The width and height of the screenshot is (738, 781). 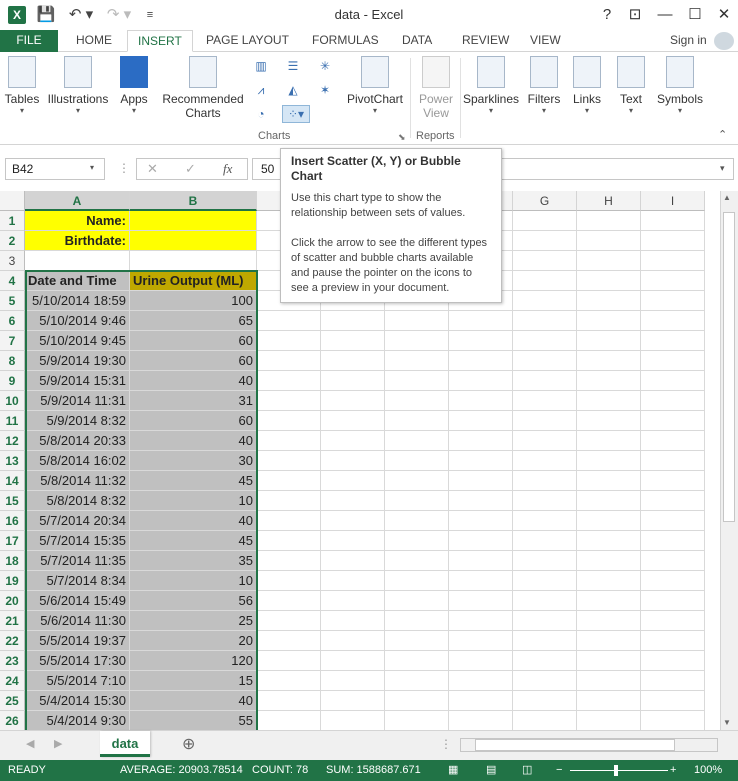 What do you see at coordinates (724, 15) in the screenshot?
I see `close-button: ✕` at bounding box center [724, 15].